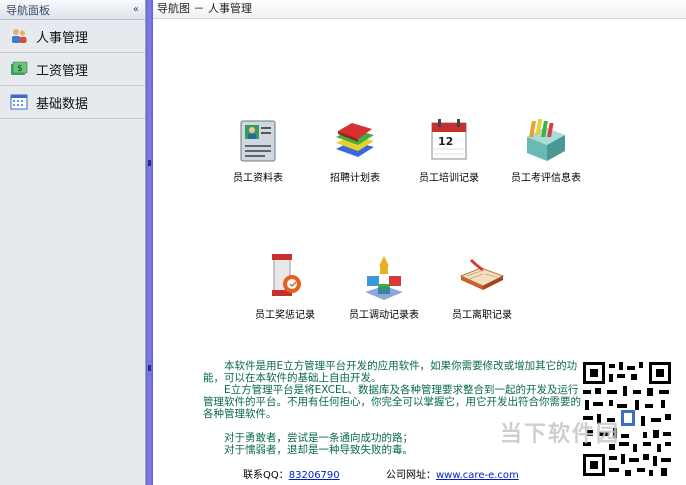 This screenshot has height=485, width=686. What do you see at coordinates (19, 102) in the screenshot?
I see `calendar-grid-icon` at bounding box center [19, 102].